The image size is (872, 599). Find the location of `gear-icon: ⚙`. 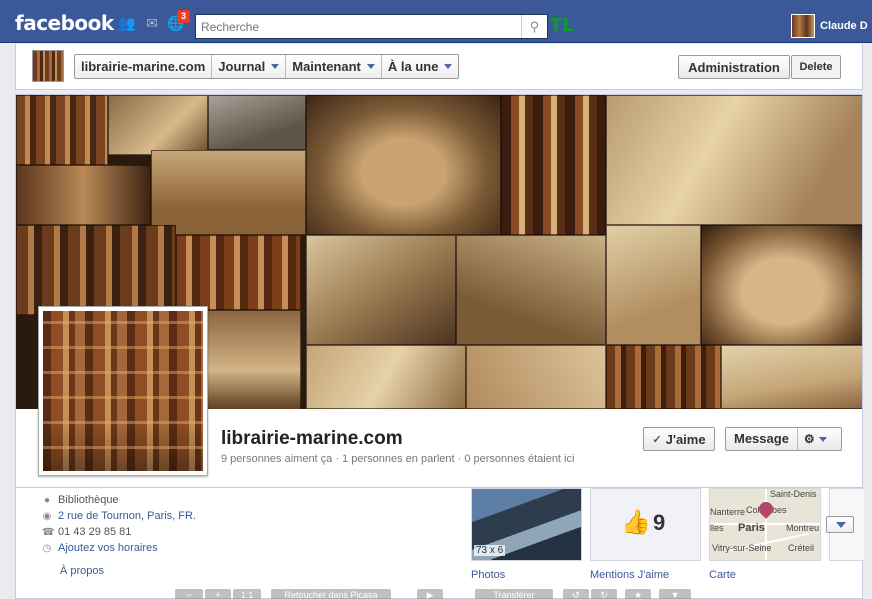

gear-icon: ⚙ is located at coordinates (815, 439).